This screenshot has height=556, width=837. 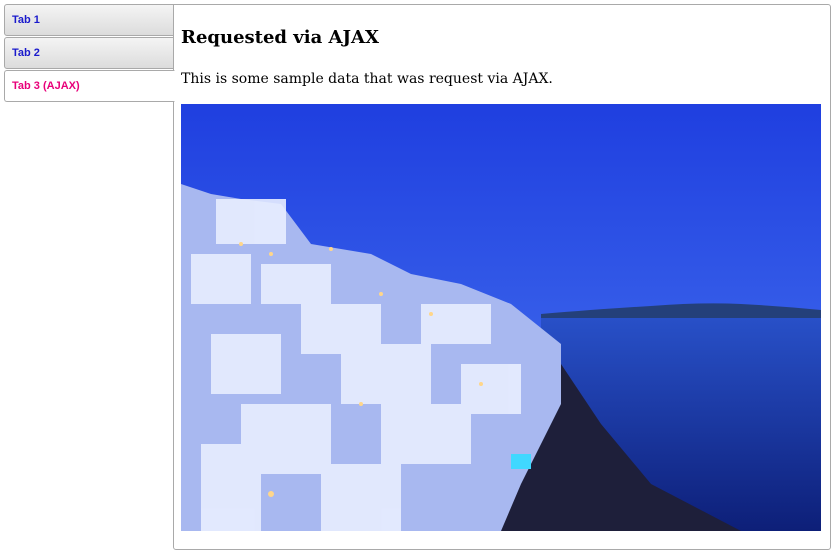 What do you see at coordinates (26, 20) in the screenshot?
I see `tab-1-label: Tab 1` at bounding box center [26, 20].